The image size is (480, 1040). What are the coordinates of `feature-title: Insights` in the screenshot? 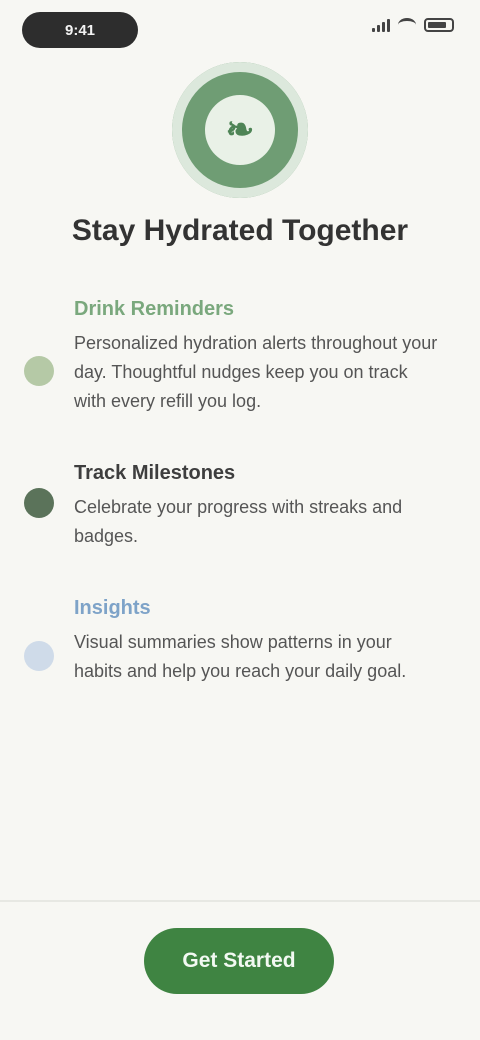 It's located at (112, 608).